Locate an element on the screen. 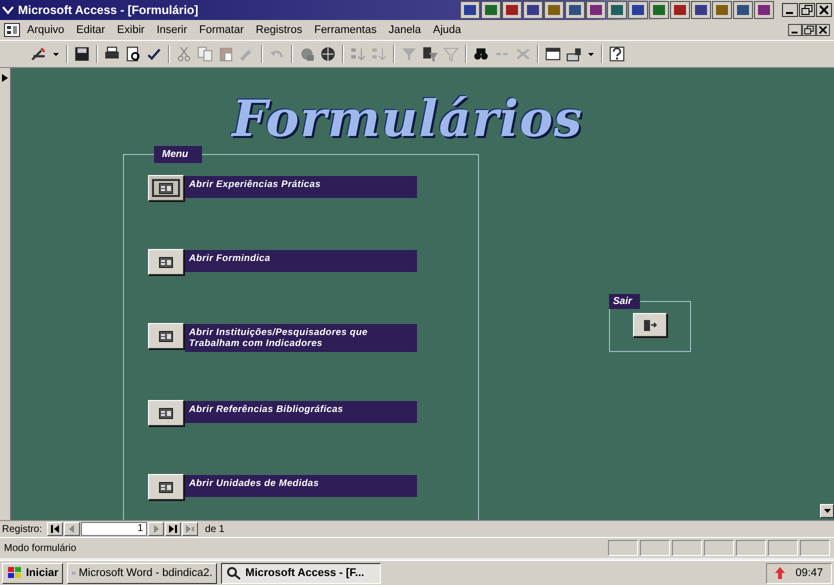 Image resolution: width=834 pixels, height=585 pixels. window-icon is located at coordinates (553, 54).